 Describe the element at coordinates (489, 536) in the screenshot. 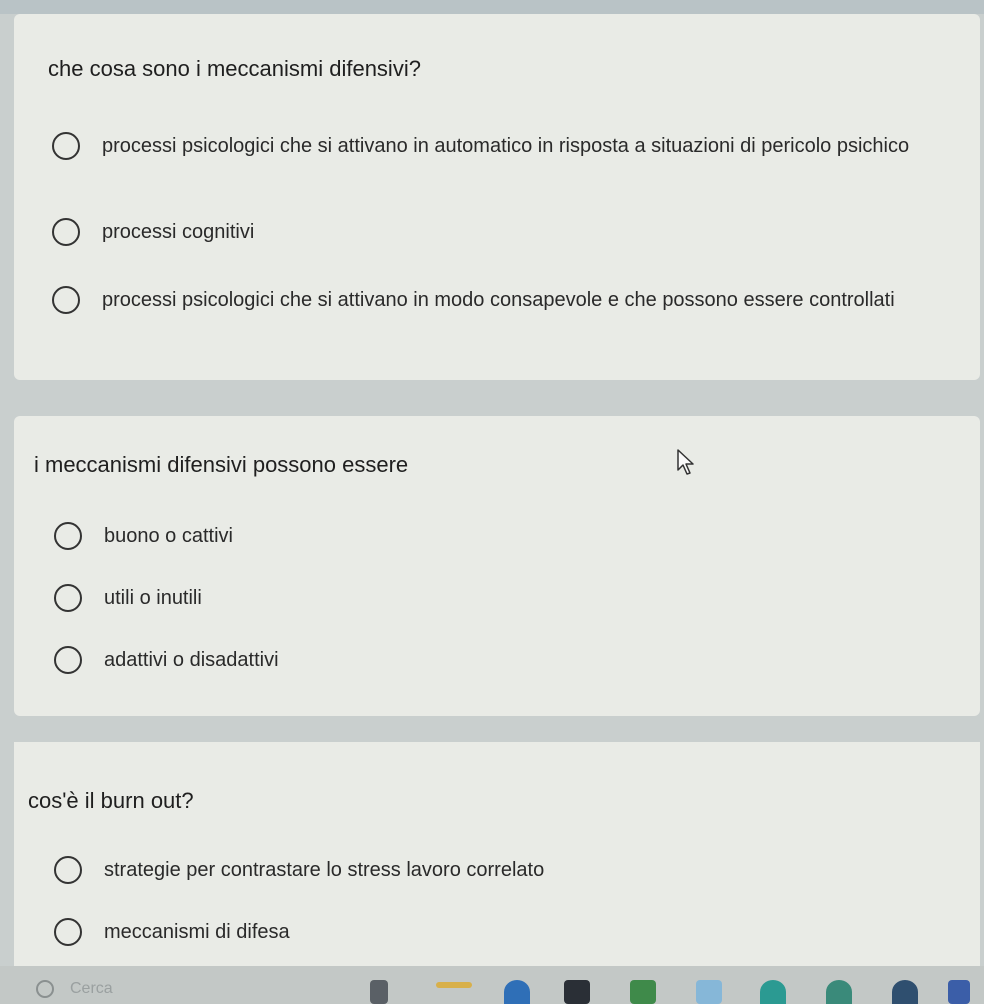

I see `option-row: buono o cattivi` at that location.